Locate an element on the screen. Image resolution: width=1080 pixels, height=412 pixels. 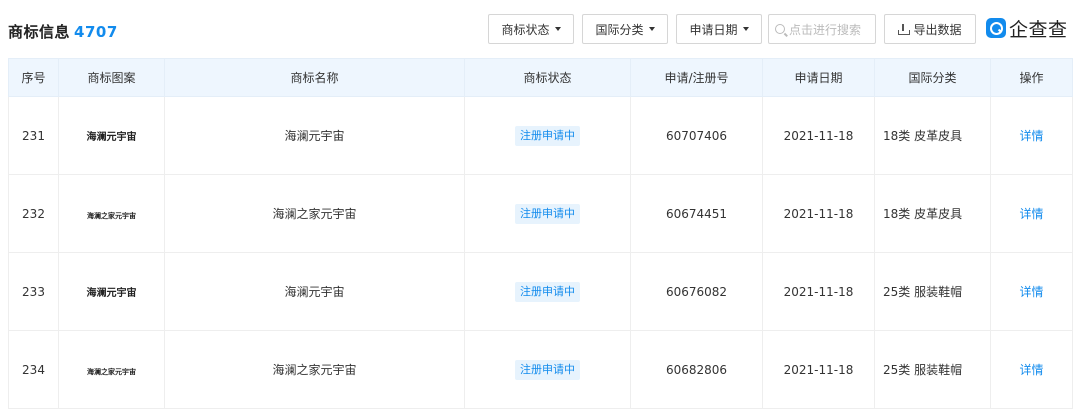
column-header-pattern: 商标图案 is located at coordinates (111, 77).